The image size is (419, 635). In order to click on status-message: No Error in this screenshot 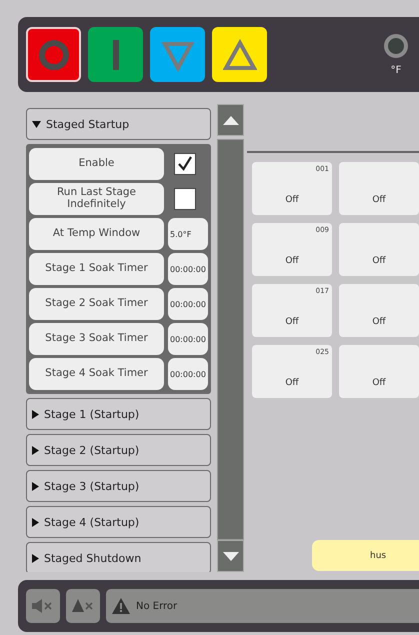, I will do `click(157, 606)`.